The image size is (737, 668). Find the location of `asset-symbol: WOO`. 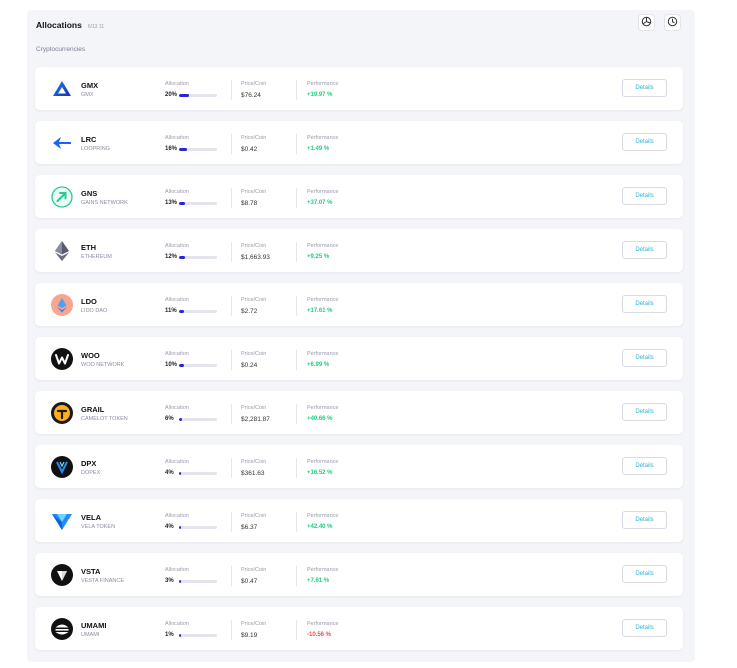

asset-symbol: WOO is located at coordinates (90, 355).